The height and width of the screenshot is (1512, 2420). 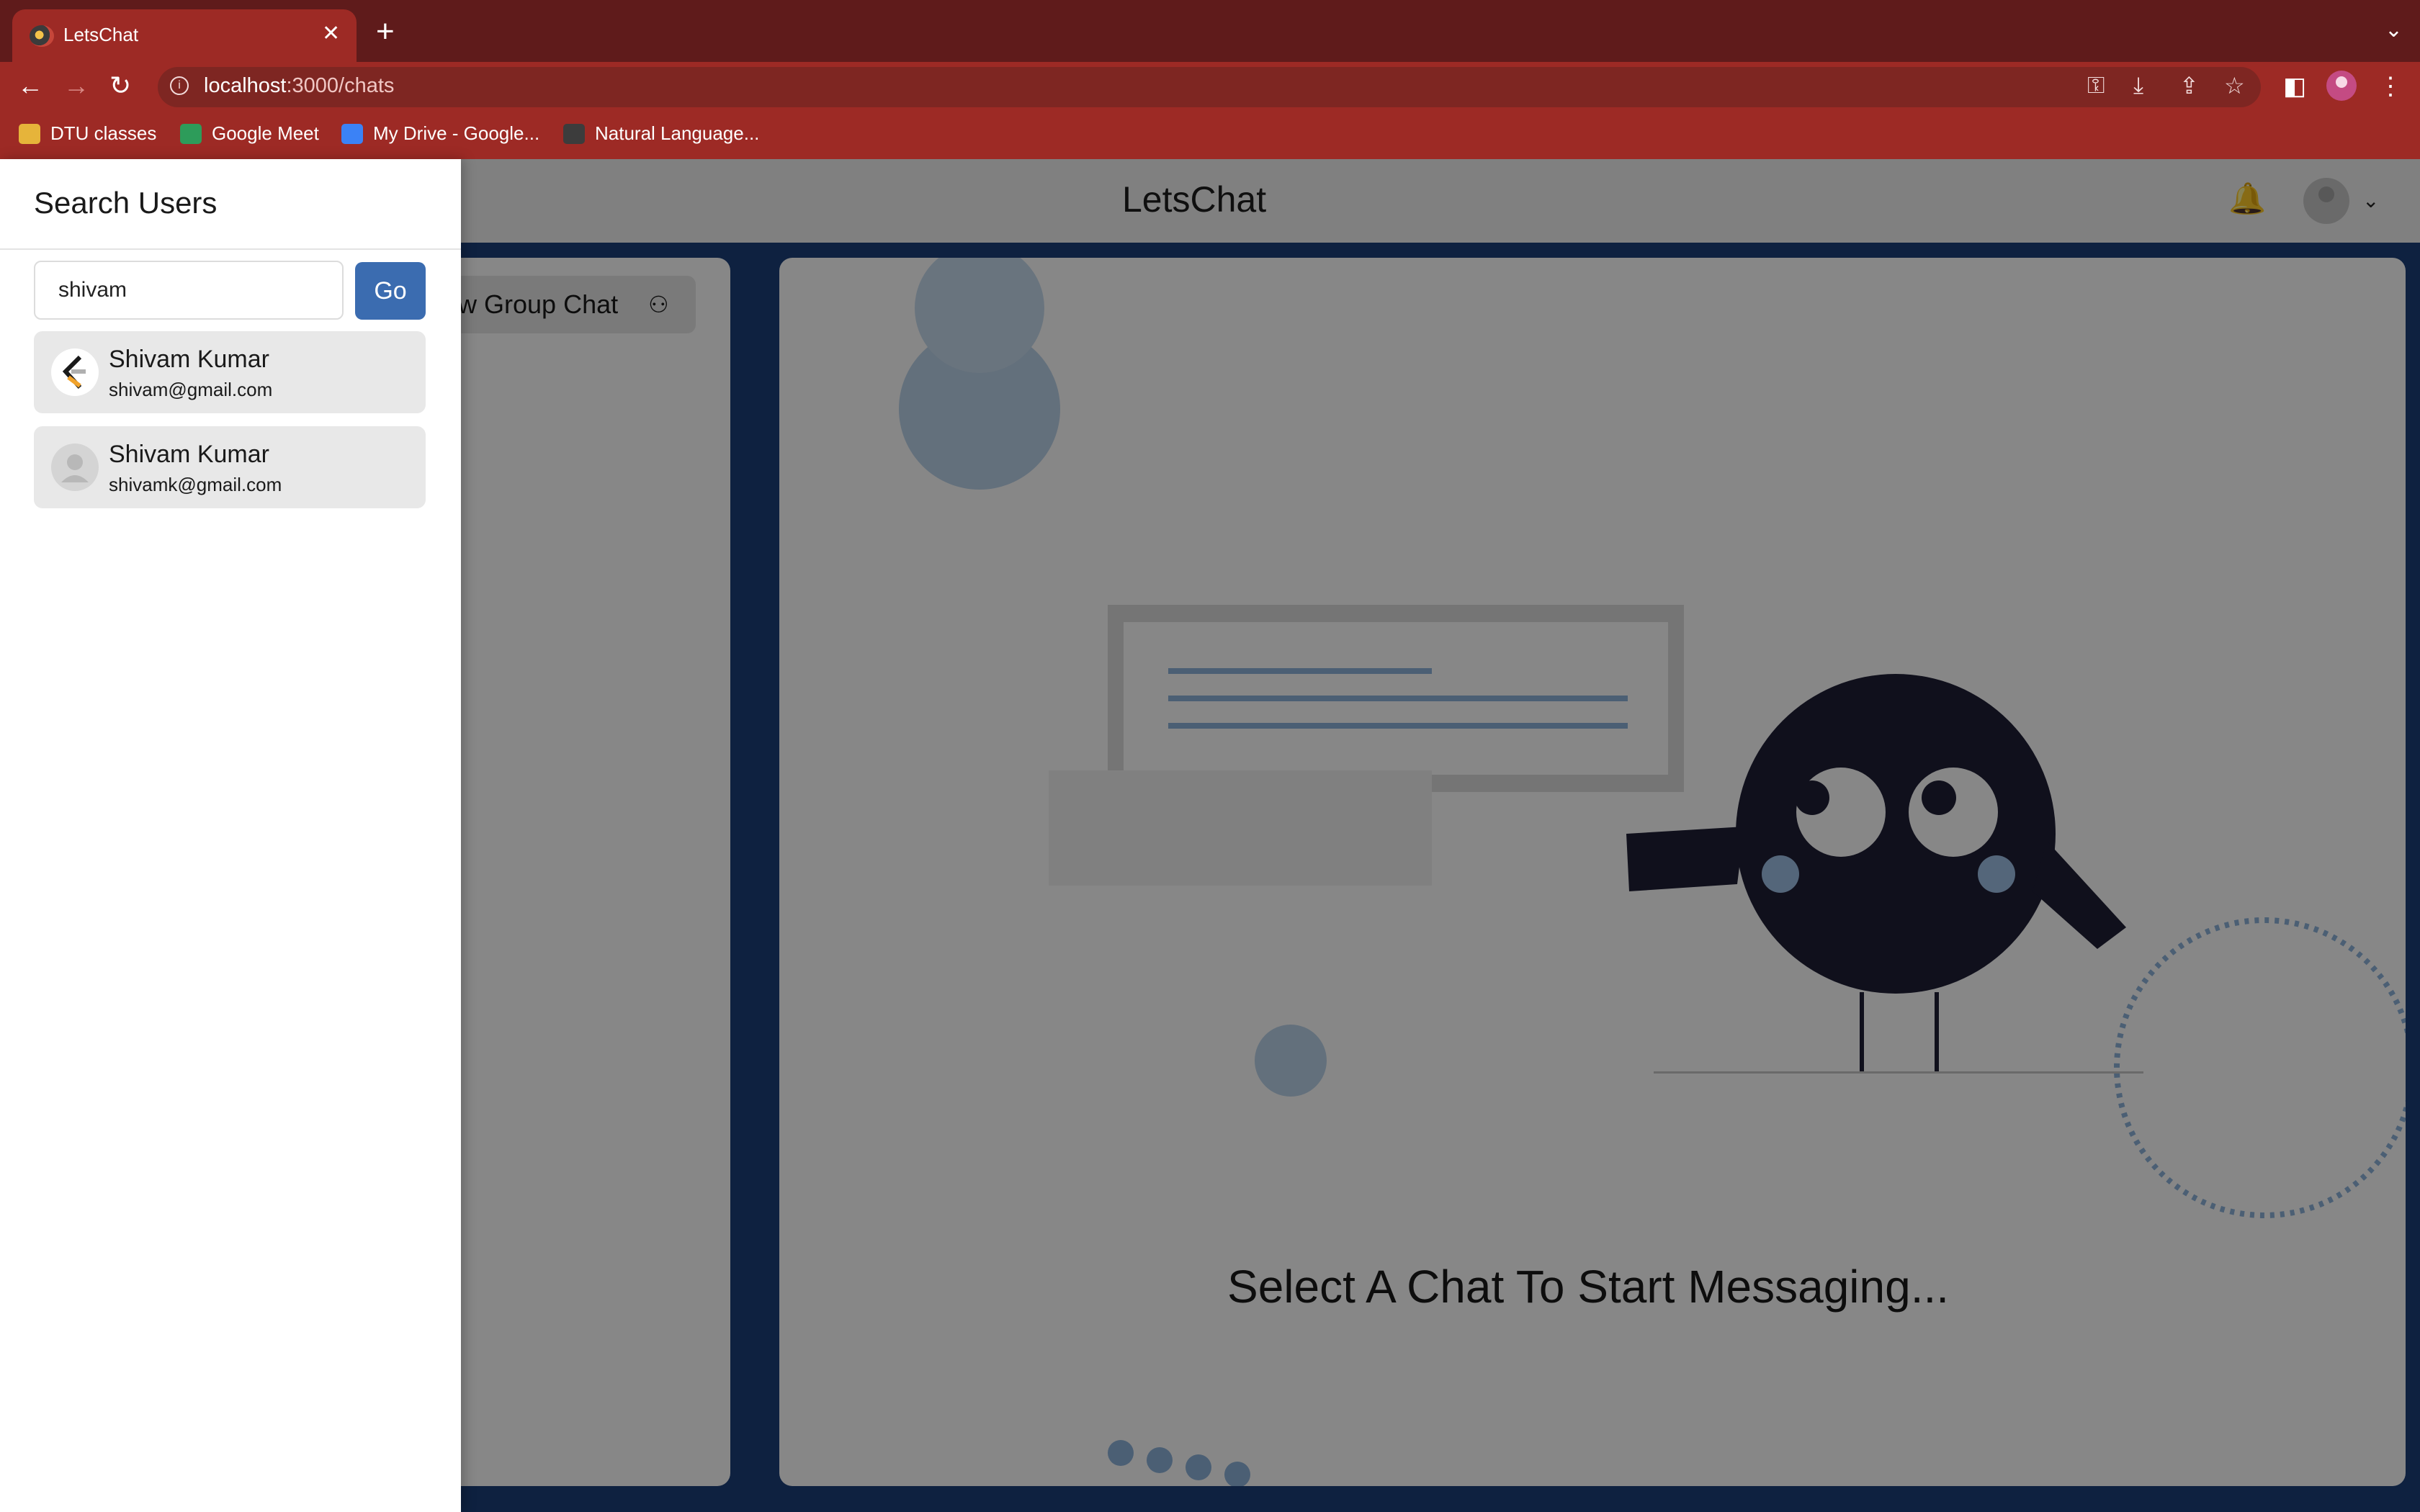 I want to click on result-email: shivamk@gmail.com, so click(x=195, y=484).